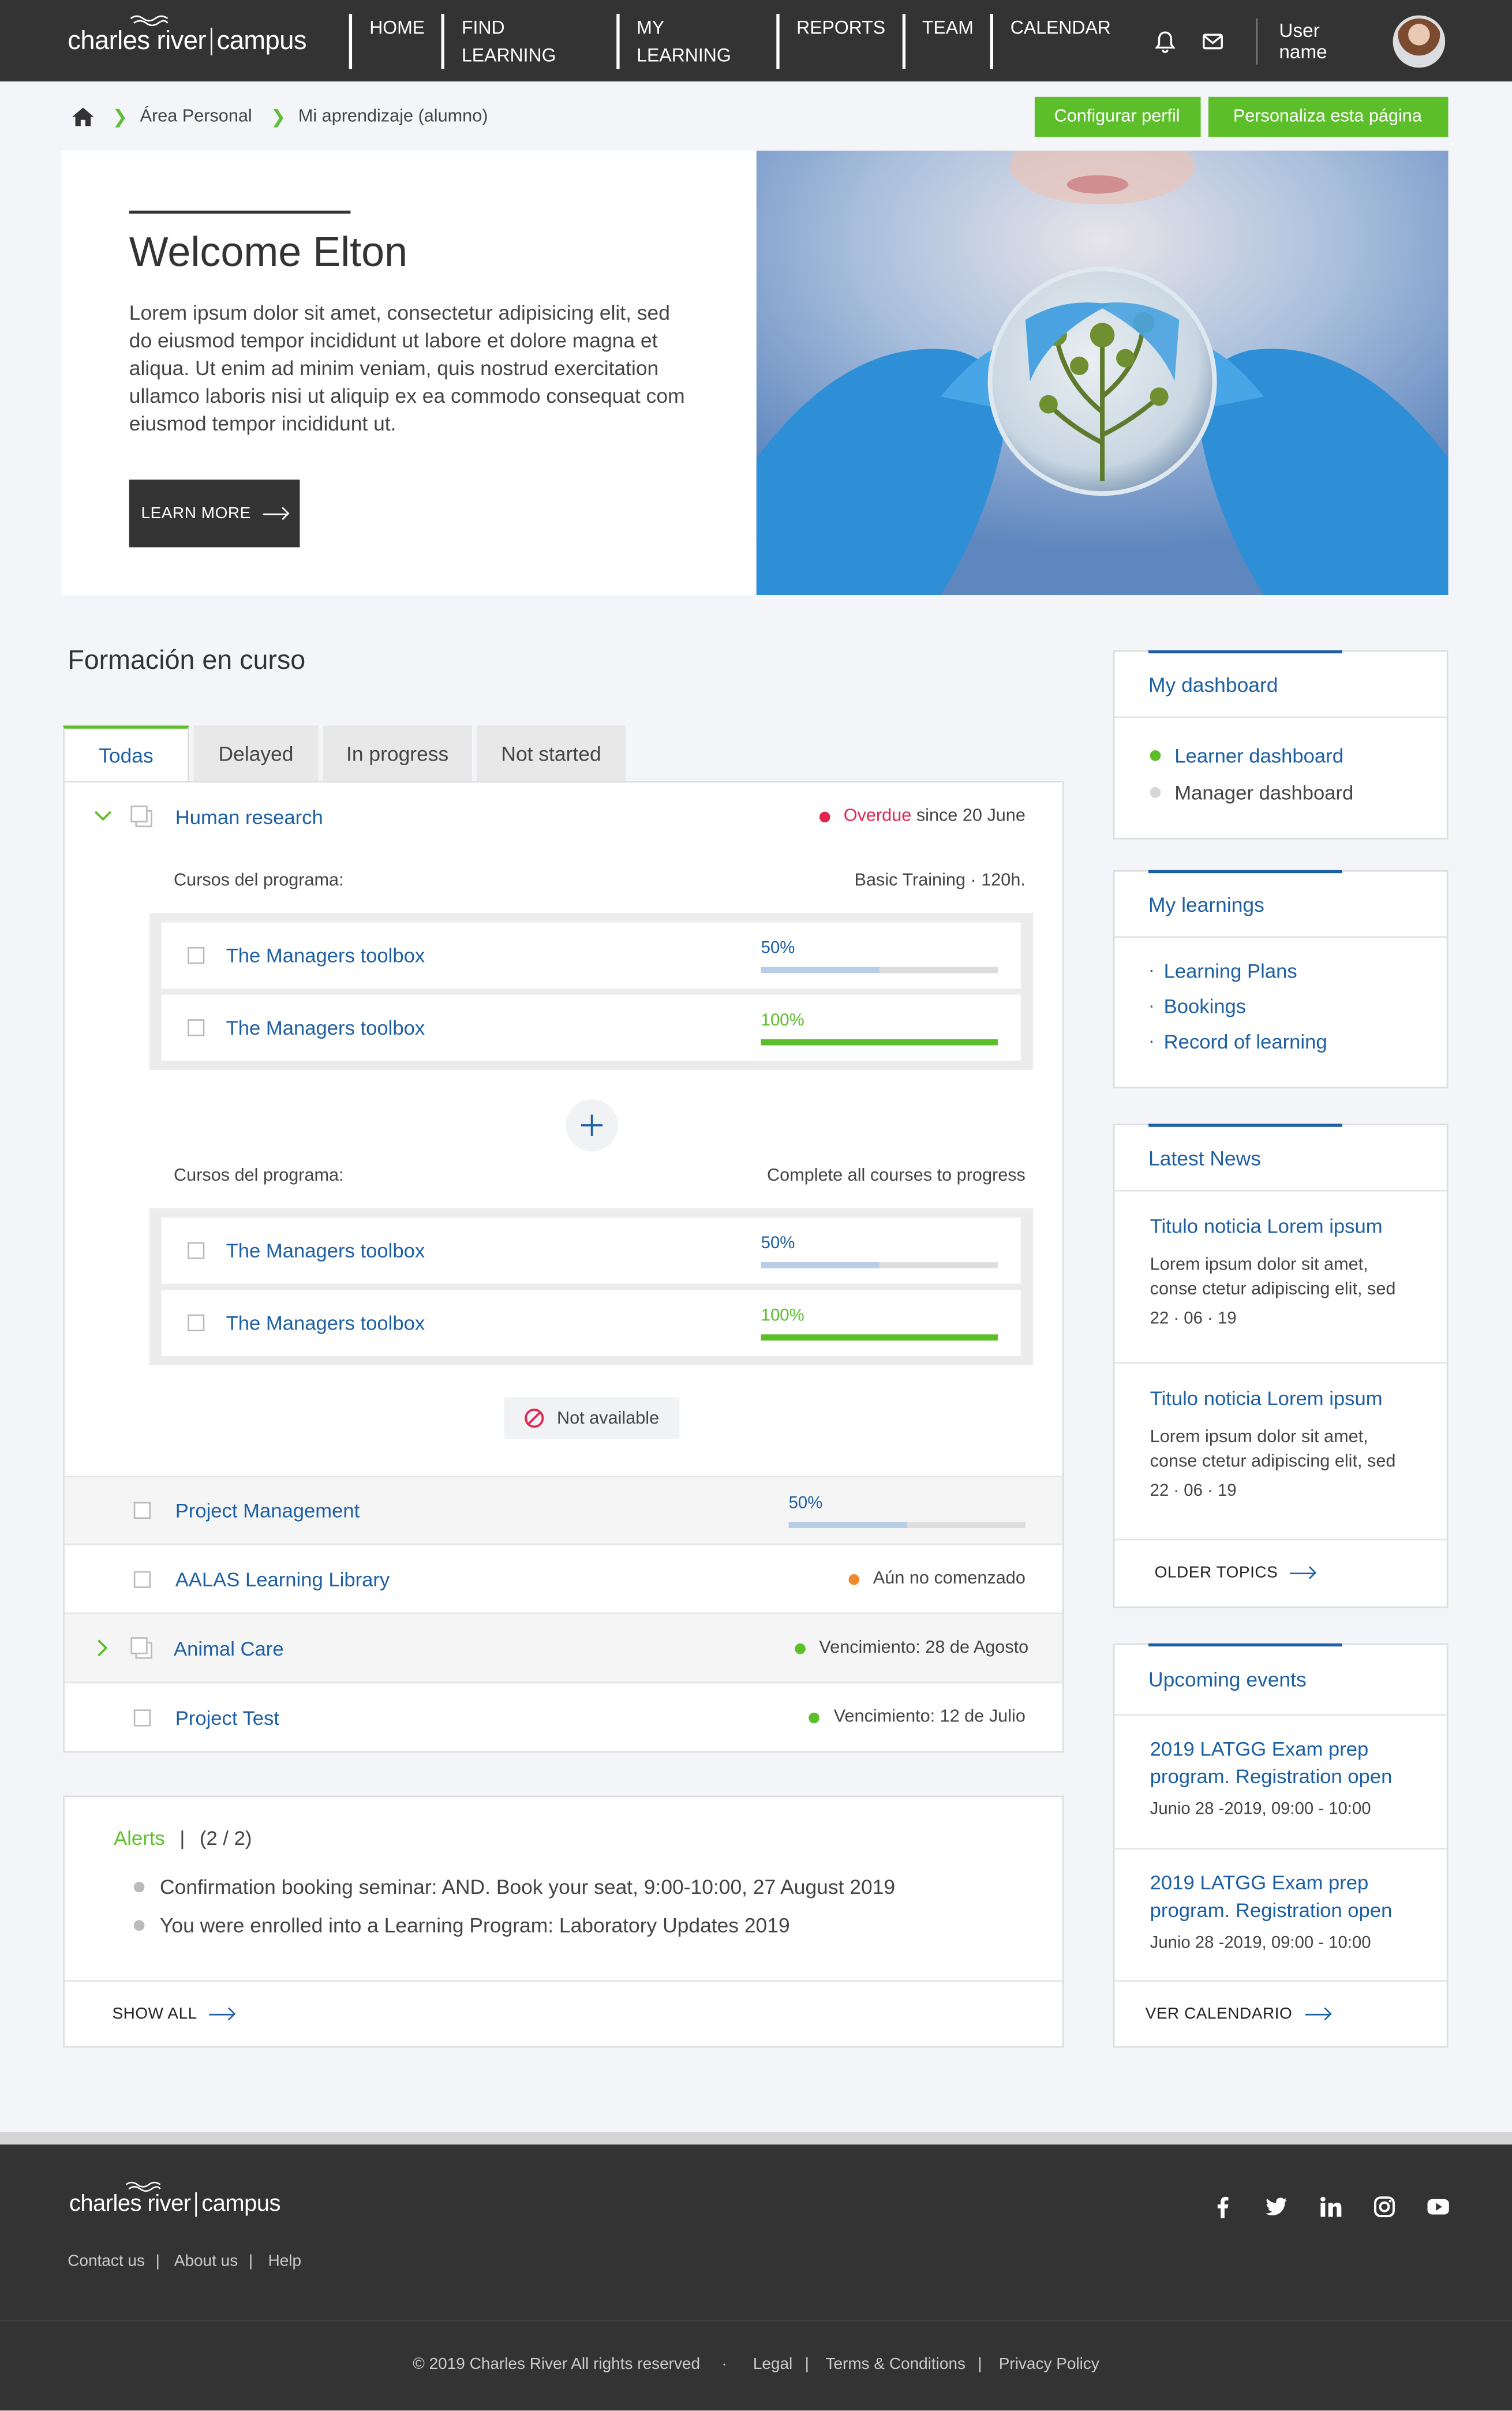  What do you see at coordinates (1276, 2206) in the screenshot?
I see `twitter-icon` at bounding box center [1276, 2206].